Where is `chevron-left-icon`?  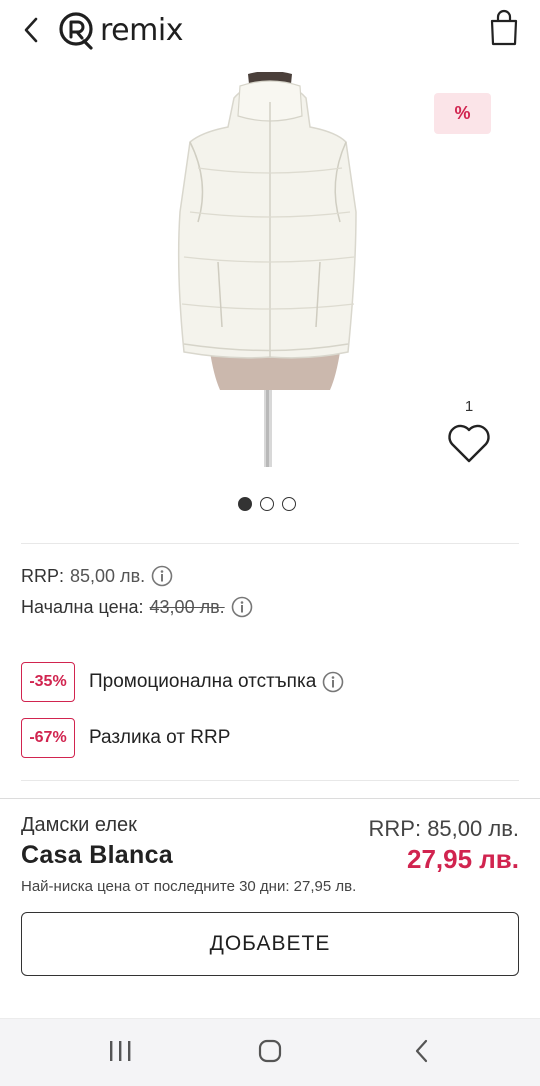
chevron-left-icon is located at coordinates (31, 30).